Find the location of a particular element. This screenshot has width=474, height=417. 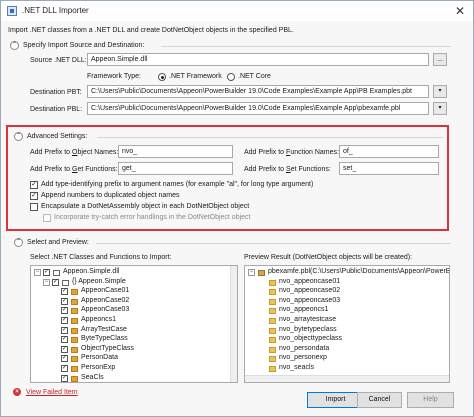

left-tree-scrollbar is located at coordinates (233, 324).